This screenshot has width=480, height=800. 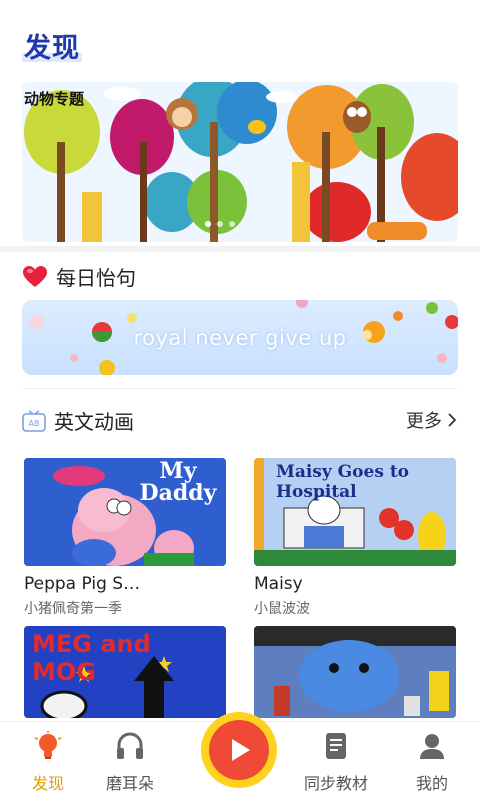 I want to click on more-link: 更多, so click(x=432, y=420).